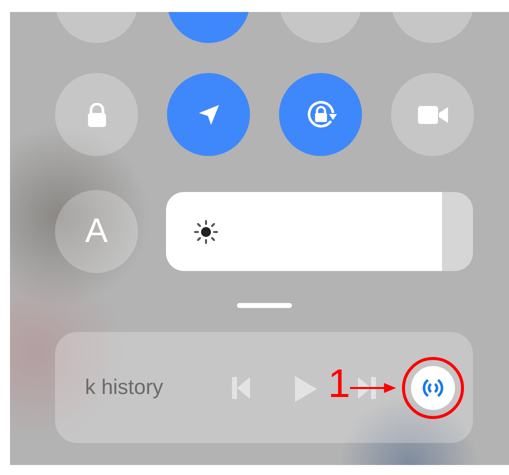 The image size is (509, 475). What do you see at coordinates (208, 114) in the screenshot?
I see `location-arrow-icon` at bounding box center [208, 114].